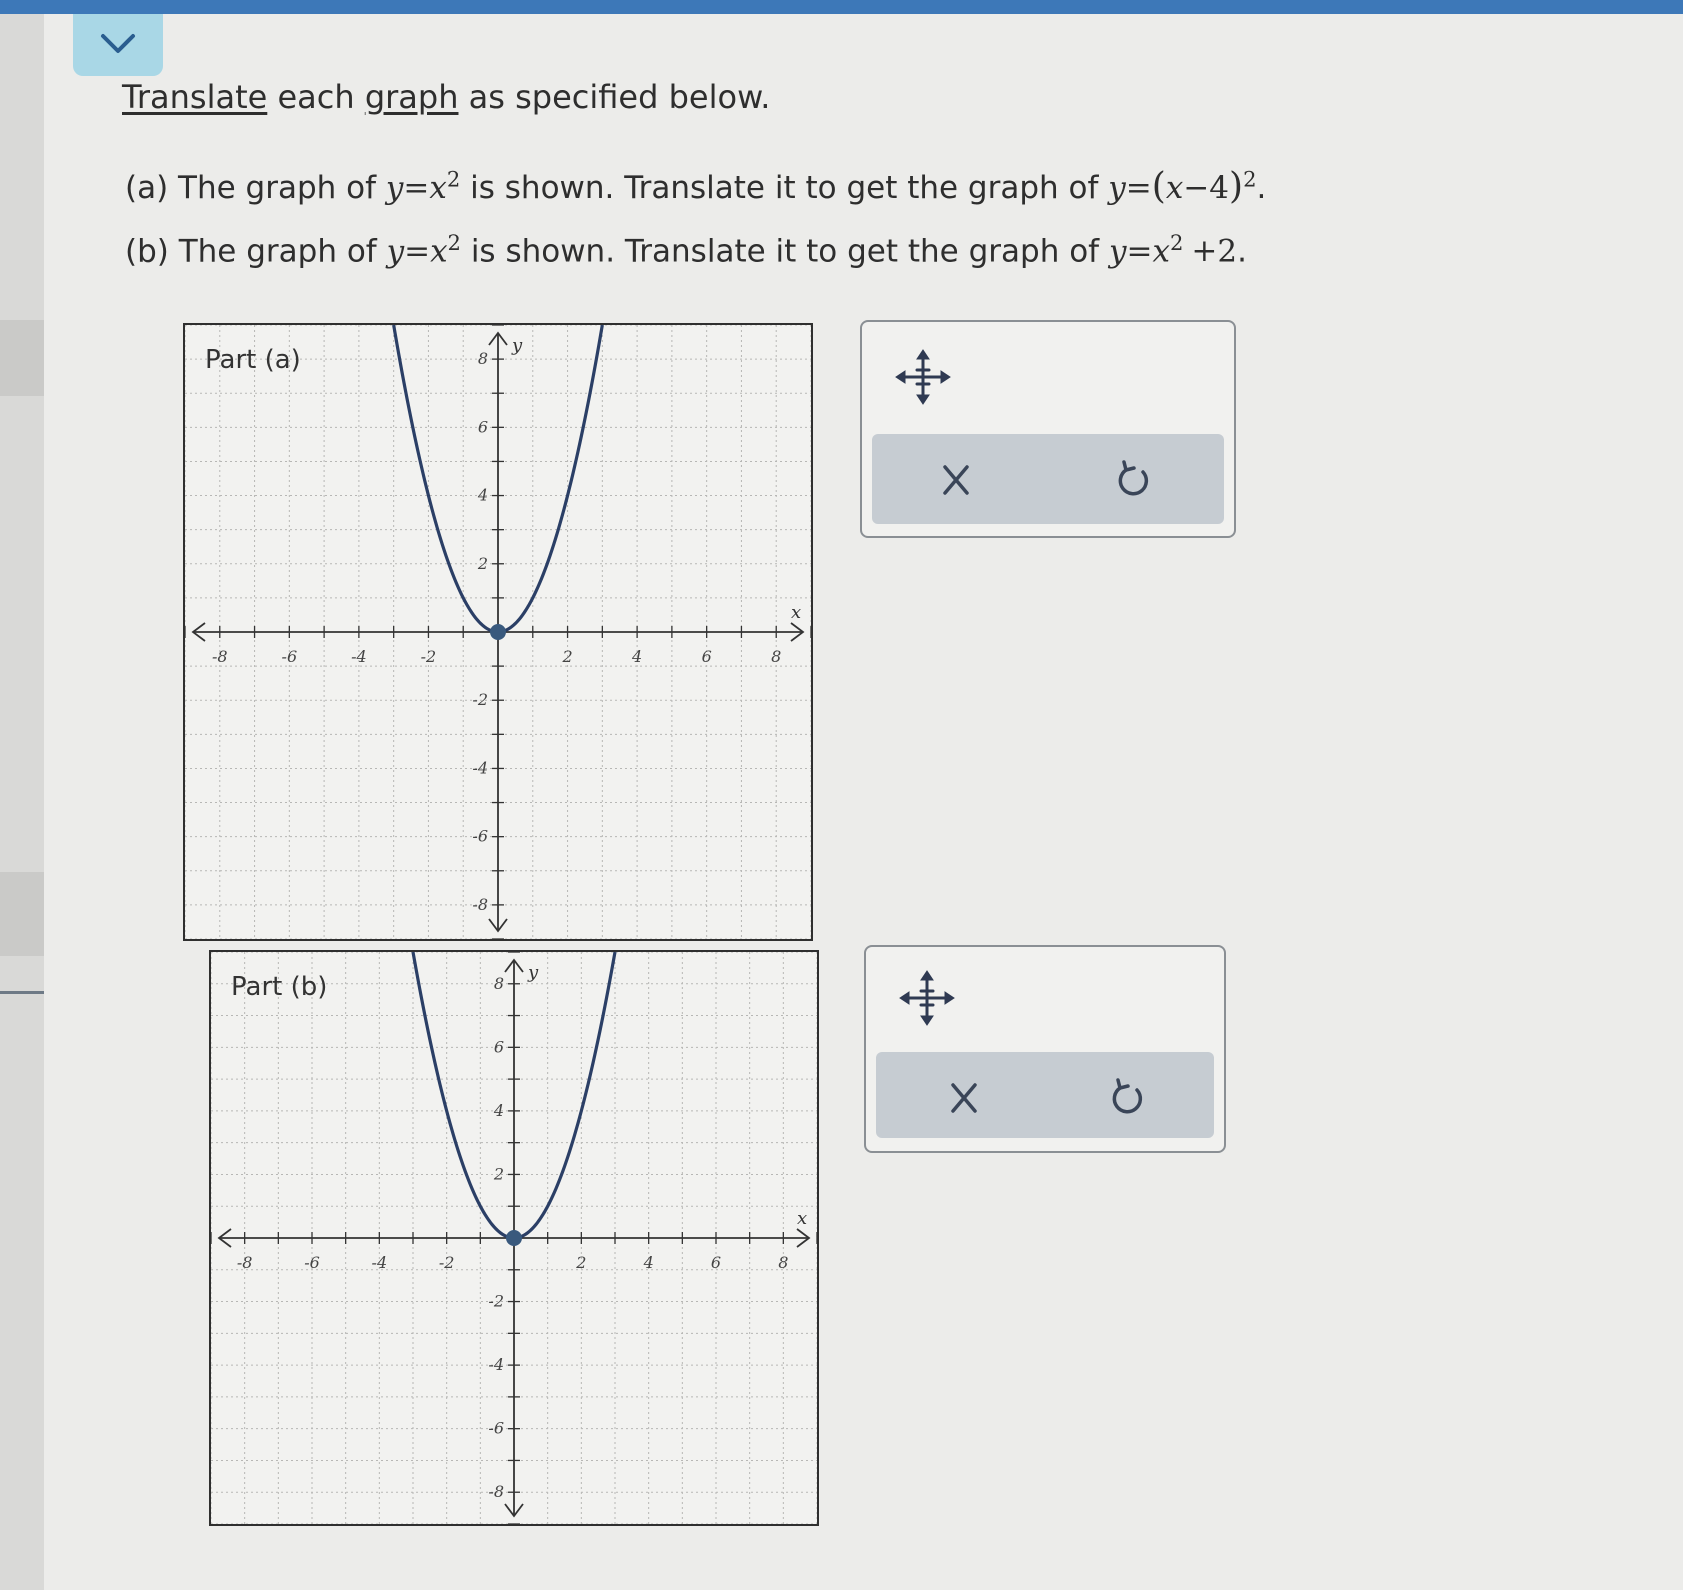  What do you see at coordinates (1196, 188) in the screenshot?
I see `math-op: −` at bounding box center [1196, 188].